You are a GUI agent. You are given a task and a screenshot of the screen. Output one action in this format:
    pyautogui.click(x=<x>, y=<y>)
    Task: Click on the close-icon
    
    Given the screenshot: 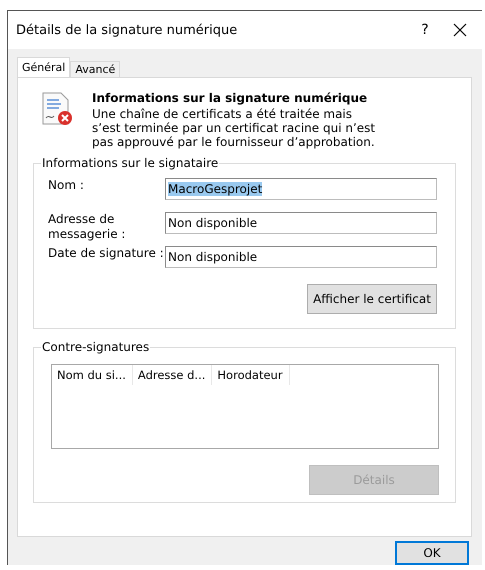 What is the action you would take?
    pyautogui.click(x=460, y=30)
    